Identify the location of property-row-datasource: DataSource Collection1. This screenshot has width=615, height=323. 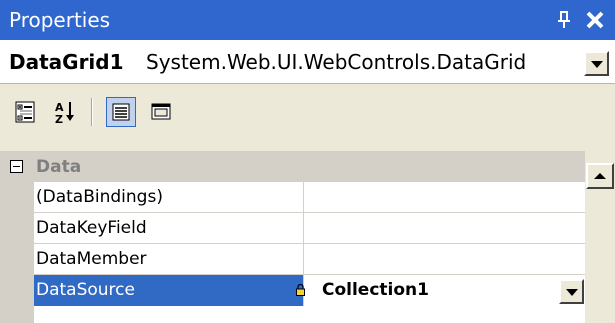
(309, 299).